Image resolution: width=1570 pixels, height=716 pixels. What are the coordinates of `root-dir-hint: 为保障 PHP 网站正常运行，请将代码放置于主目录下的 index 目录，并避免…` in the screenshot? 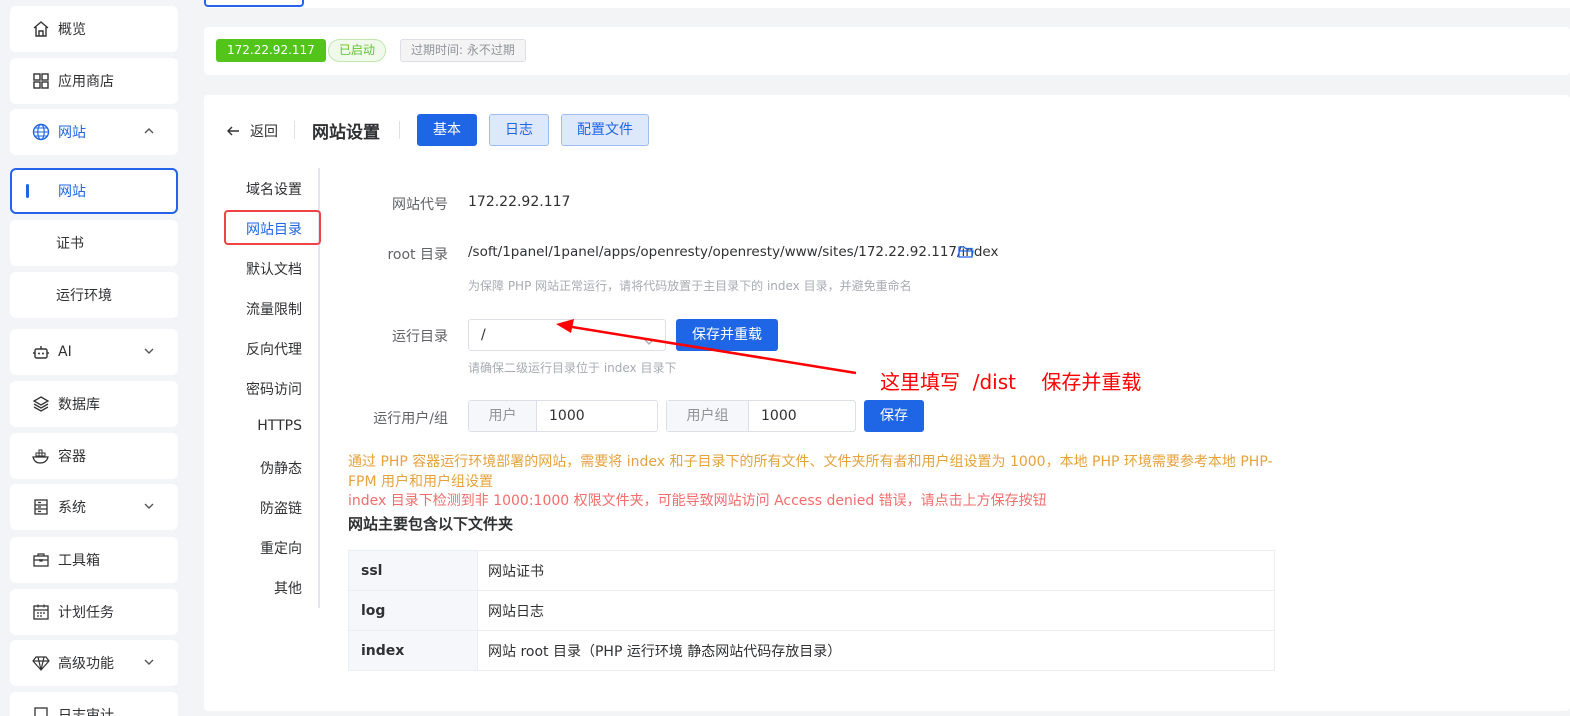 It's located at (690, 286).